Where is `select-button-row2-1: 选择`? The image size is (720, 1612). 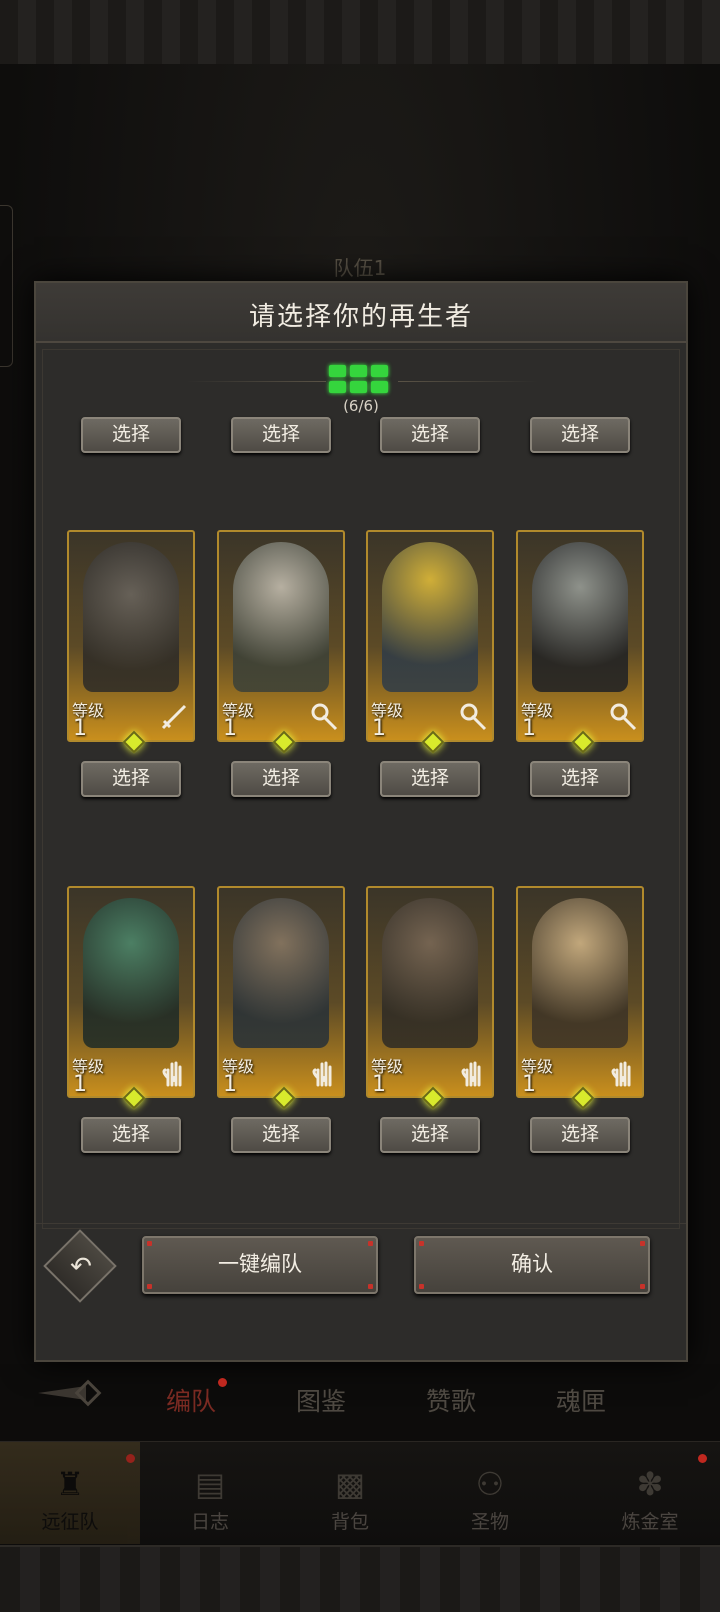
select-button-row2-1: 选择 is located at coordinates (131, 1135).